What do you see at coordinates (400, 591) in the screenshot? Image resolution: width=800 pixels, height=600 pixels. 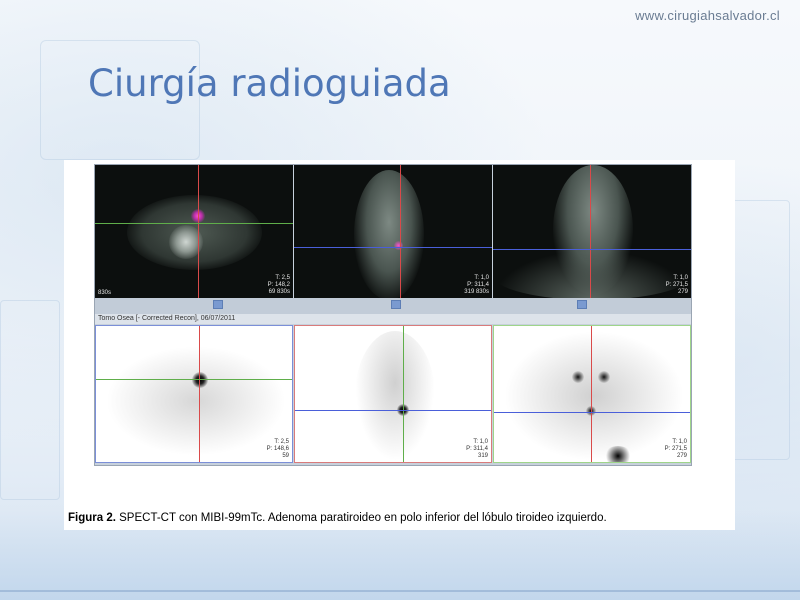 I see `background-bottom-line` at bounding box center [400, 591].